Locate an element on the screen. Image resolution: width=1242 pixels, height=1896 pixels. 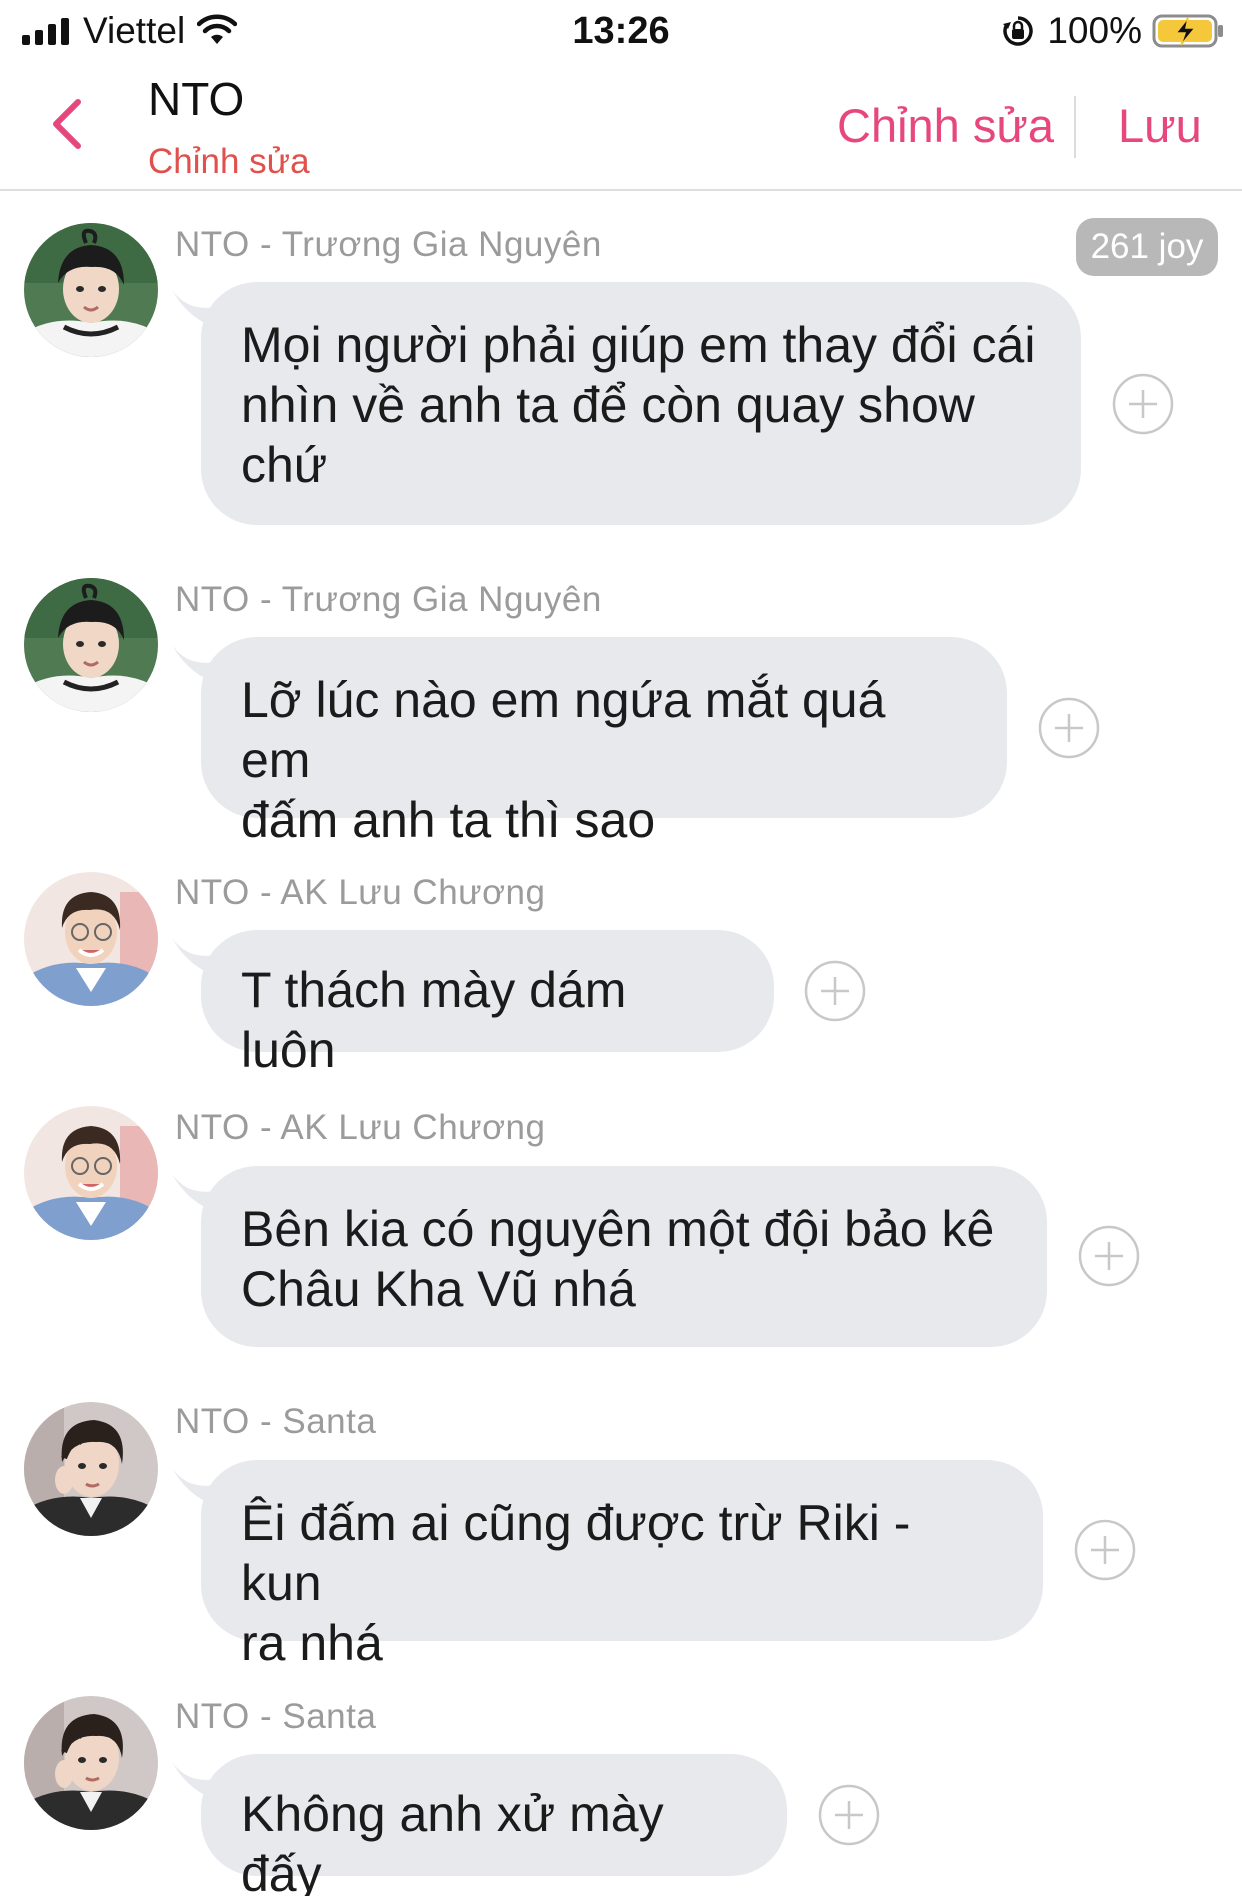
message-line: ra nhá is located at coordinates (312, 1643).